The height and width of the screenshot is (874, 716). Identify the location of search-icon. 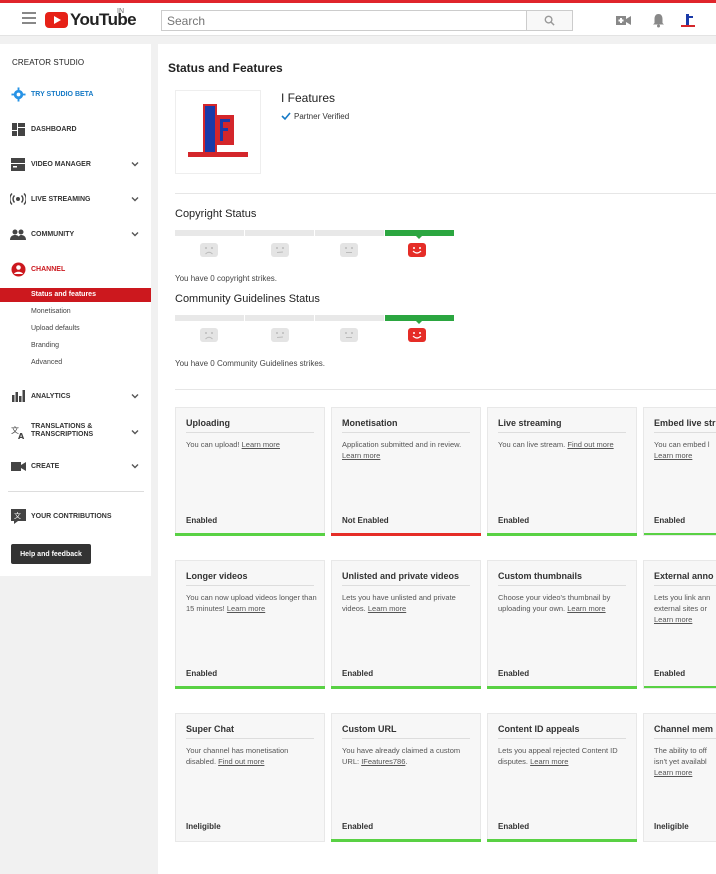
(549, 20).